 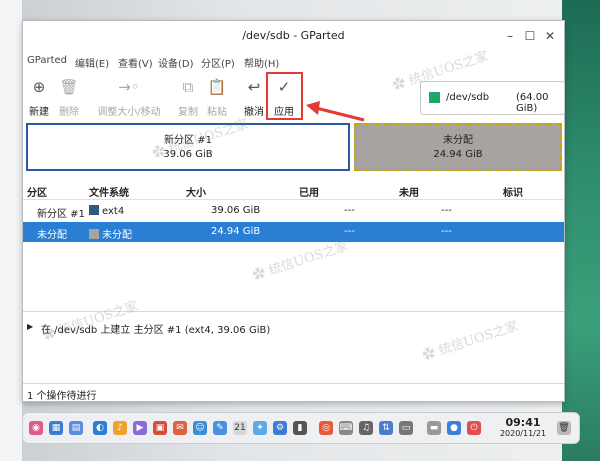 What do you see at coordinates (468, 97) in the screenshot?
I see `device-path: /dev/sdb` at bounding box center [468, 97].